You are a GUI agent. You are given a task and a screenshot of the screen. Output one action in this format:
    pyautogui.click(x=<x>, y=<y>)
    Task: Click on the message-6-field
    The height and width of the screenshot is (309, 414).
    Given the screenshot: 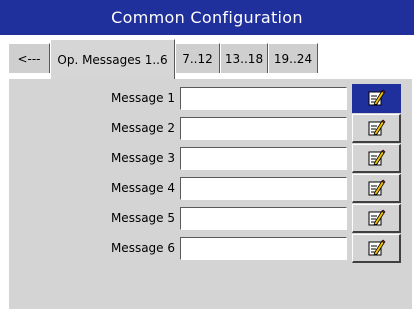 What is the action you would take?
    pyautogui.click(x=263, y=248)
    